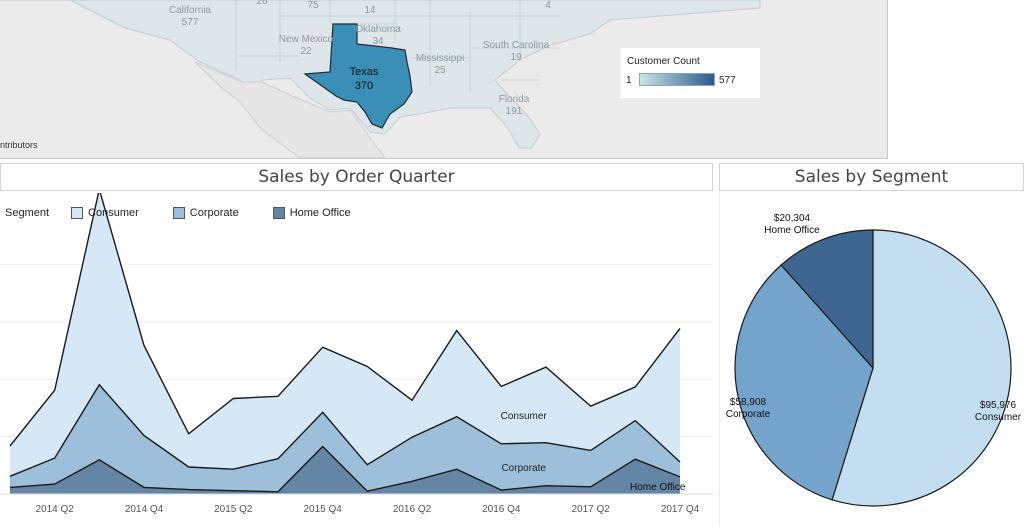 The image size is (1024, 530). I want to click on x-tick-label: 2016 Q4, so click(501, 509).